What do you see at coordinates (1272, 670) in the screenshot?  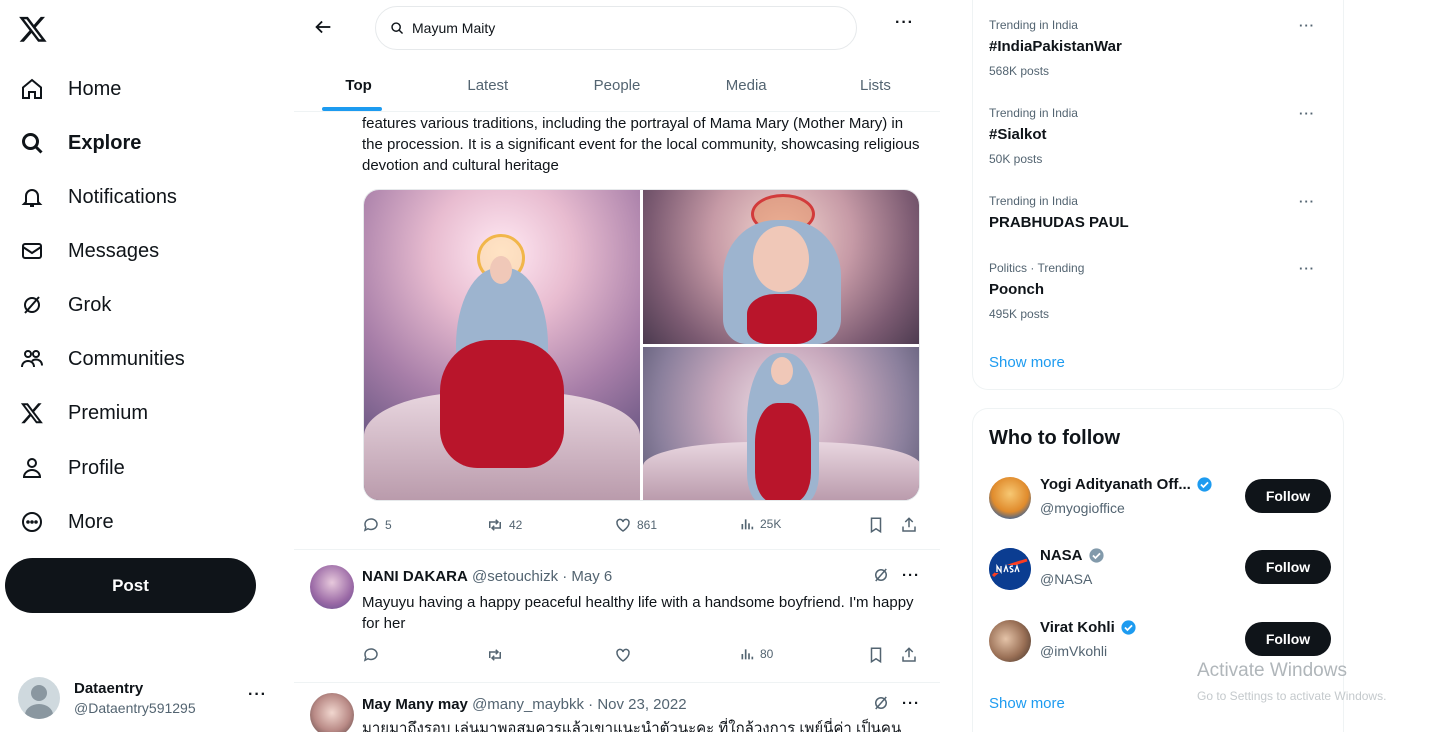 I see `activate-windows-watermark: Activate Windows` at bounding box center [1272, 670].